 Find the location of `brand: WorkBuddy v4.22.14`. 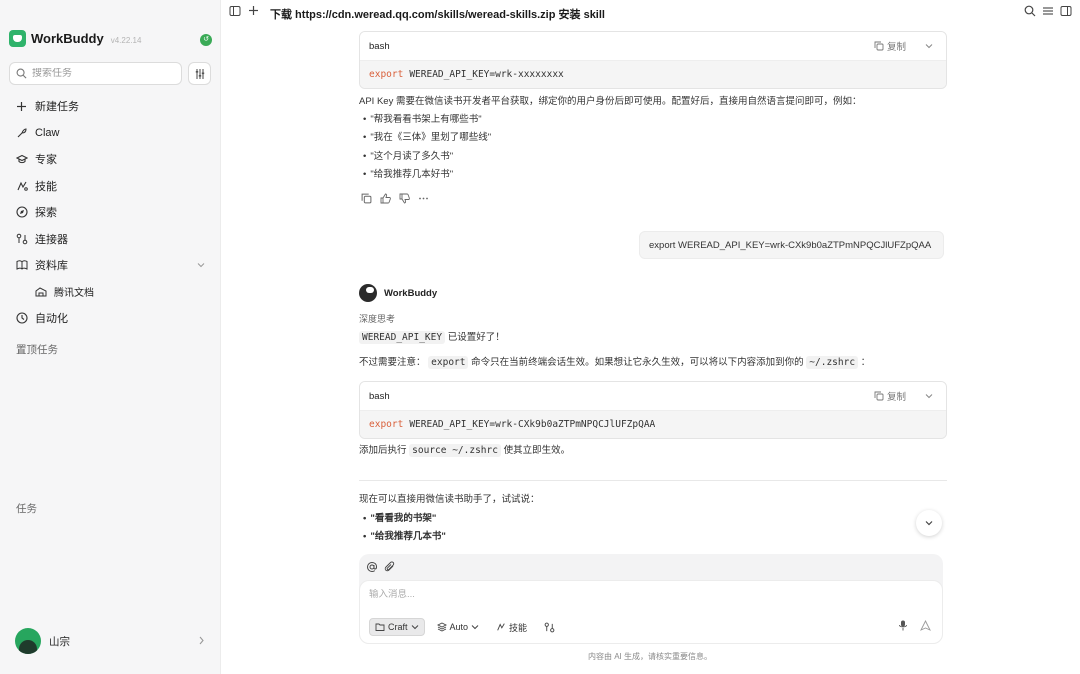

brand: WorkBuddy v4.22.14 is located at coordinates (75, 38).